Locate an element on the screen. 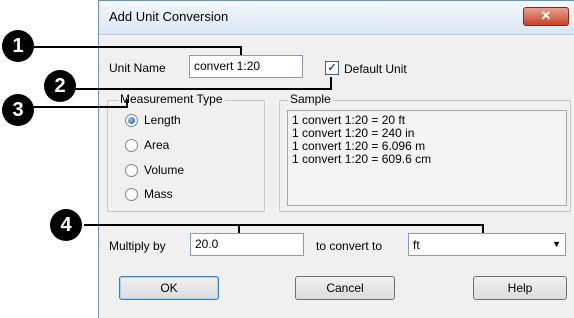  measurement-type-title: Measurement Type is located at coordinates (171, 99).